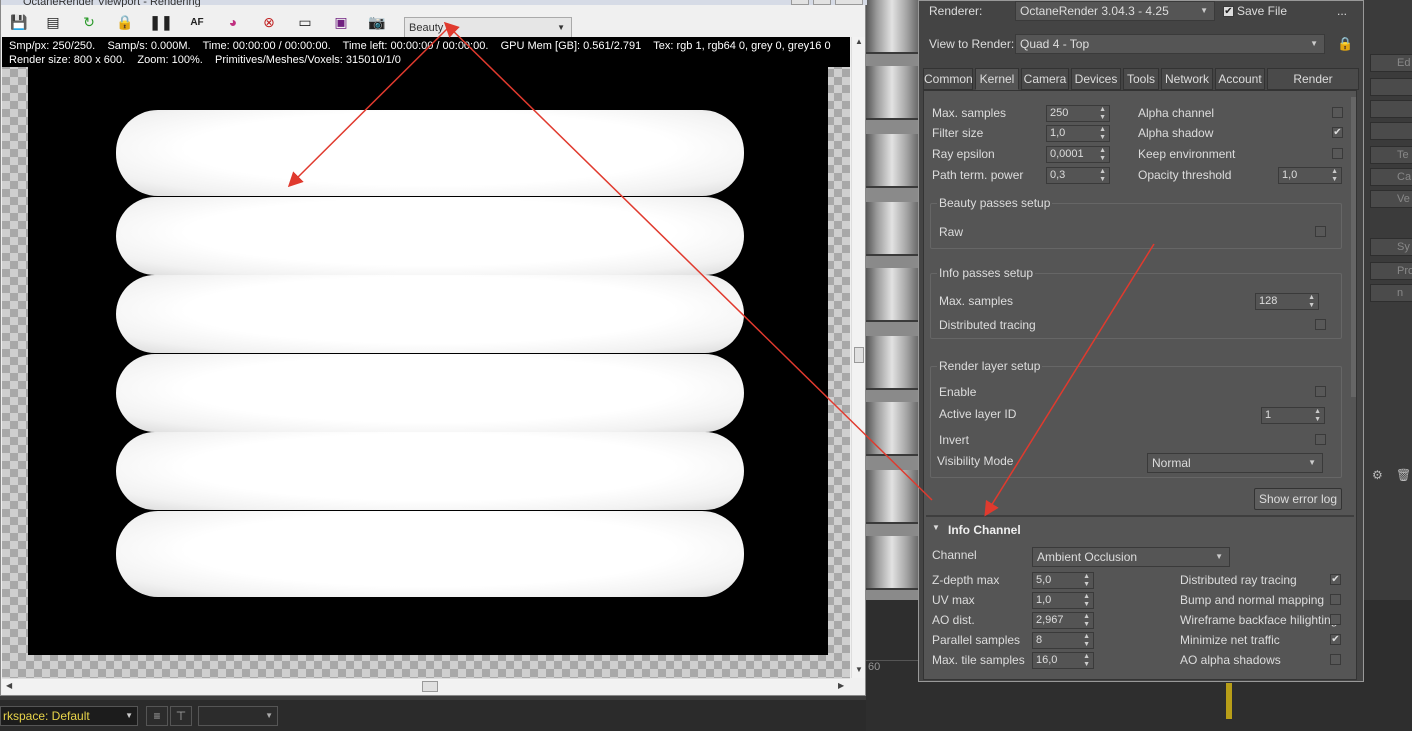 The height and width of the screenshot is (731, 1412). I want to click on region-render-icon: ⊗, so click(269, 22).